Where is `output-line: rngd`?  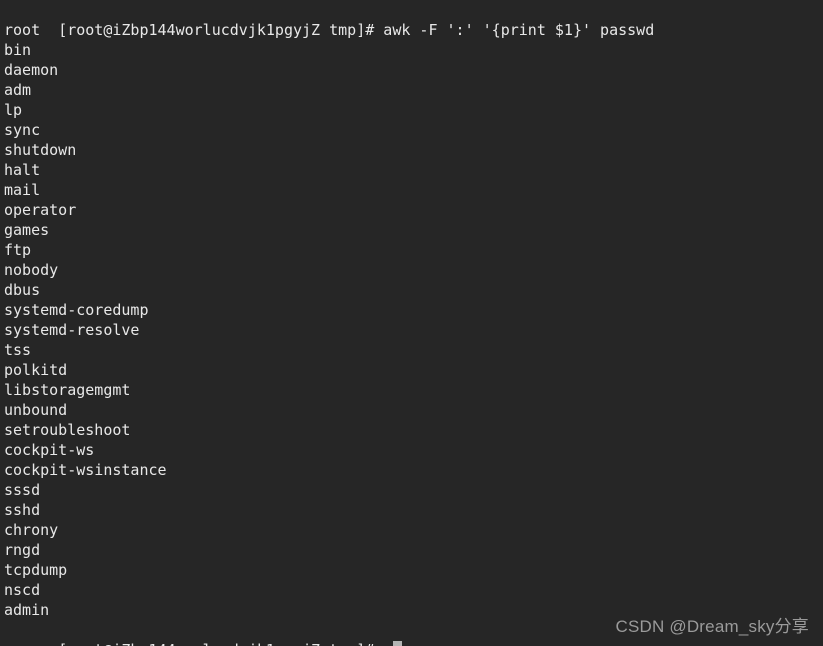 output-line: rngd is located at coordinates (22, 550).